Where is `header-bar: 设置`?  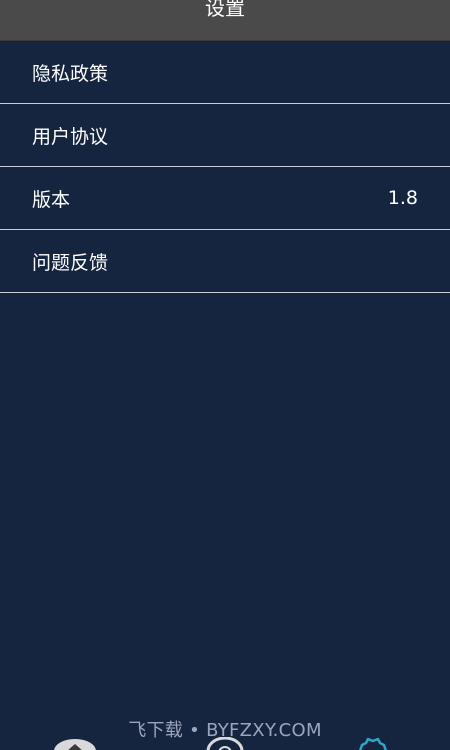 header-bar: 设置 is located at coordinates (225, 20).